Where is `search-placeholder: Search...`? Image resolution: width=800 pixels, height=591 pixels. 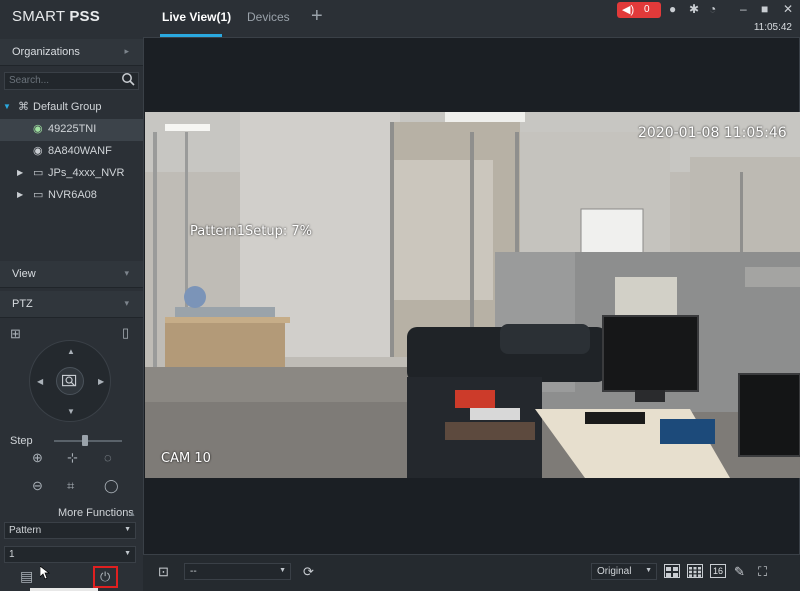
search-placeholder: Search... is located at coordinates (29, 80).